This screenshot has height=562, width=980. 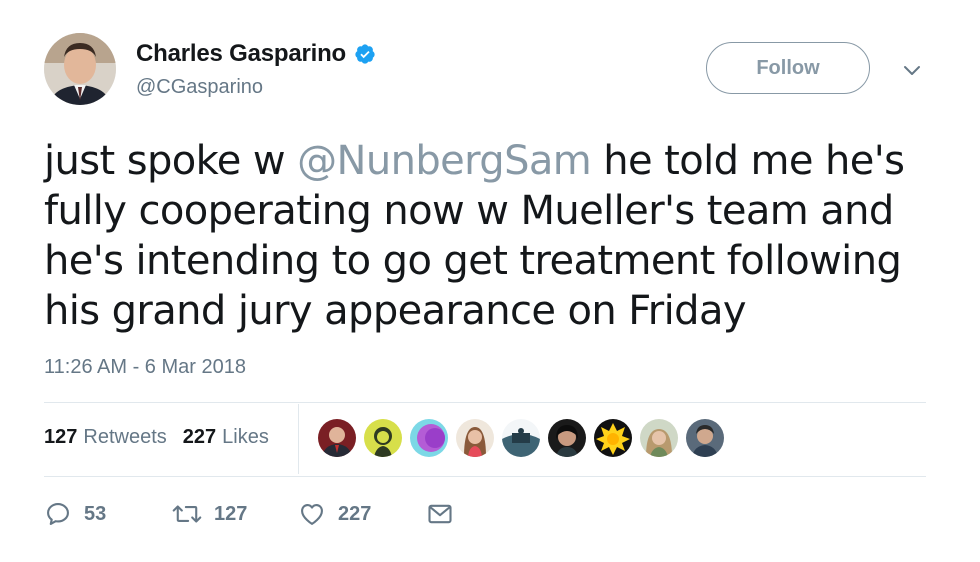 I want to click on like-button: 227, so click(x=334, y=514).